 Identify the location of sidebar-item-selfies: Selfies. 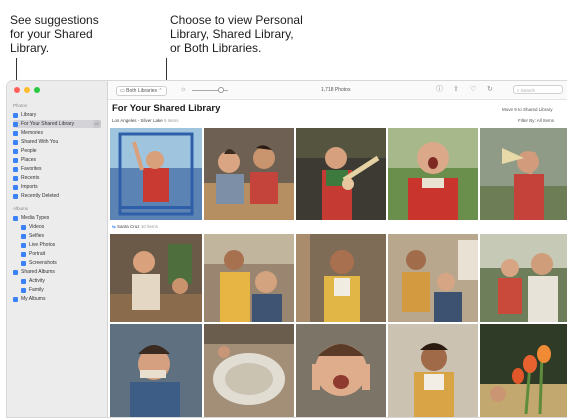
(61, 236).